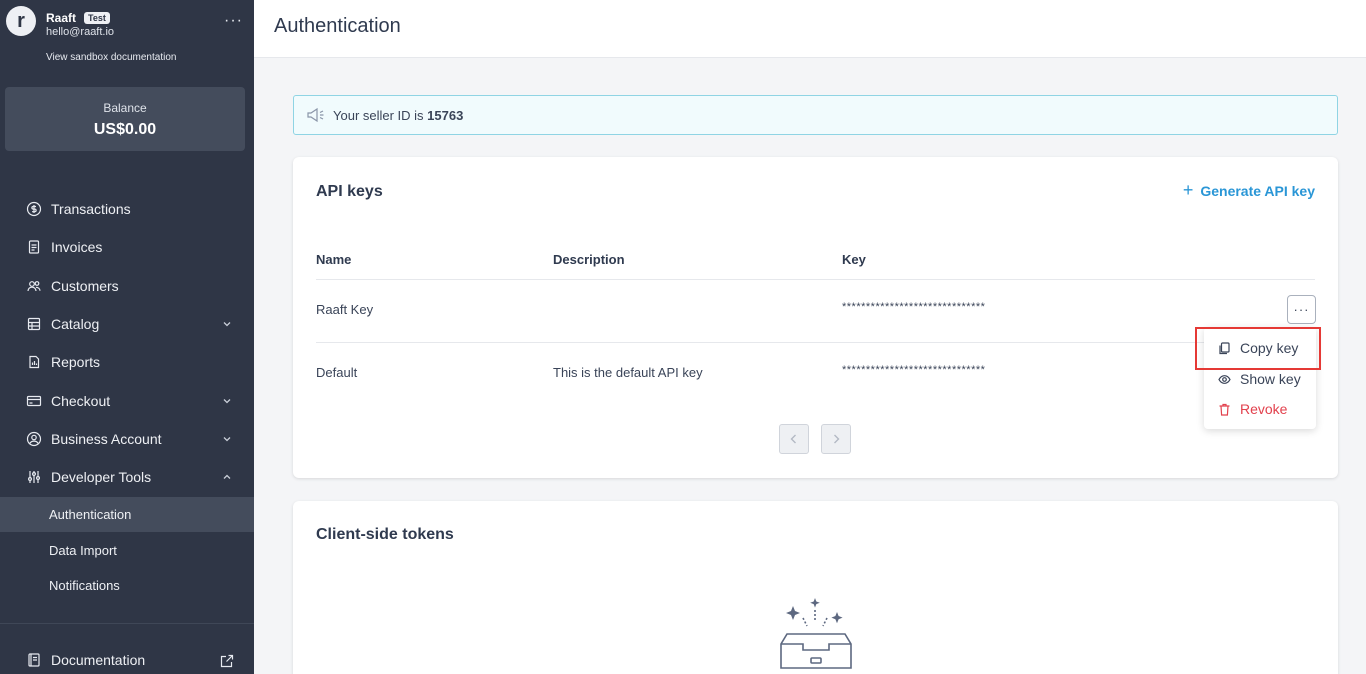  I want to click on row-name: Raaft Key, so click(345, 309).